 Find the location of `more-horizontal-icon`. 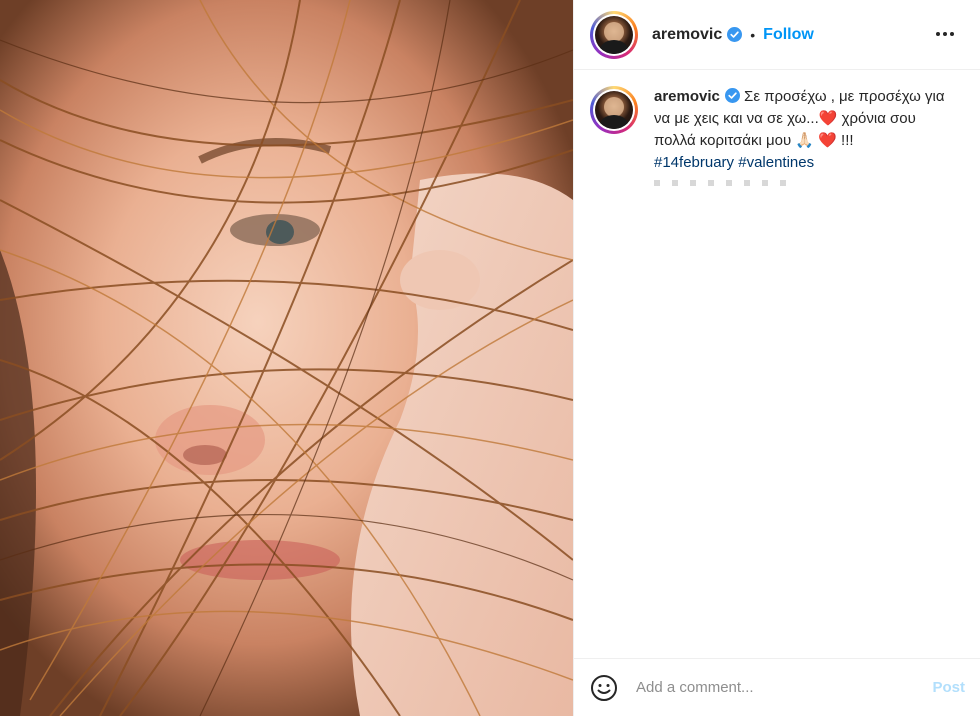

more-horizontal-icon is located at coordinates (945, 34).